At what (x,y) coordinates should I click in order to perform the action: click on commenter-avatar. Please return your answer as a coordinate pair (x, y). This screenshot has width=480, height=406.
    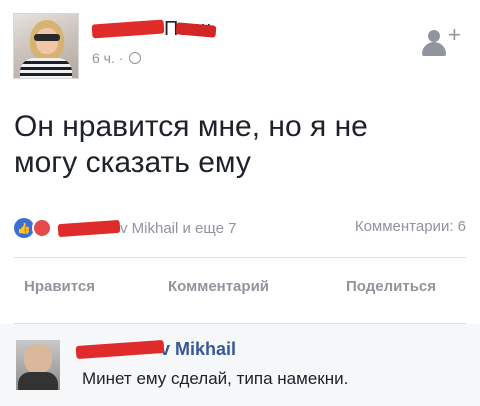
    Looking at the image, I should click on (38, 365).